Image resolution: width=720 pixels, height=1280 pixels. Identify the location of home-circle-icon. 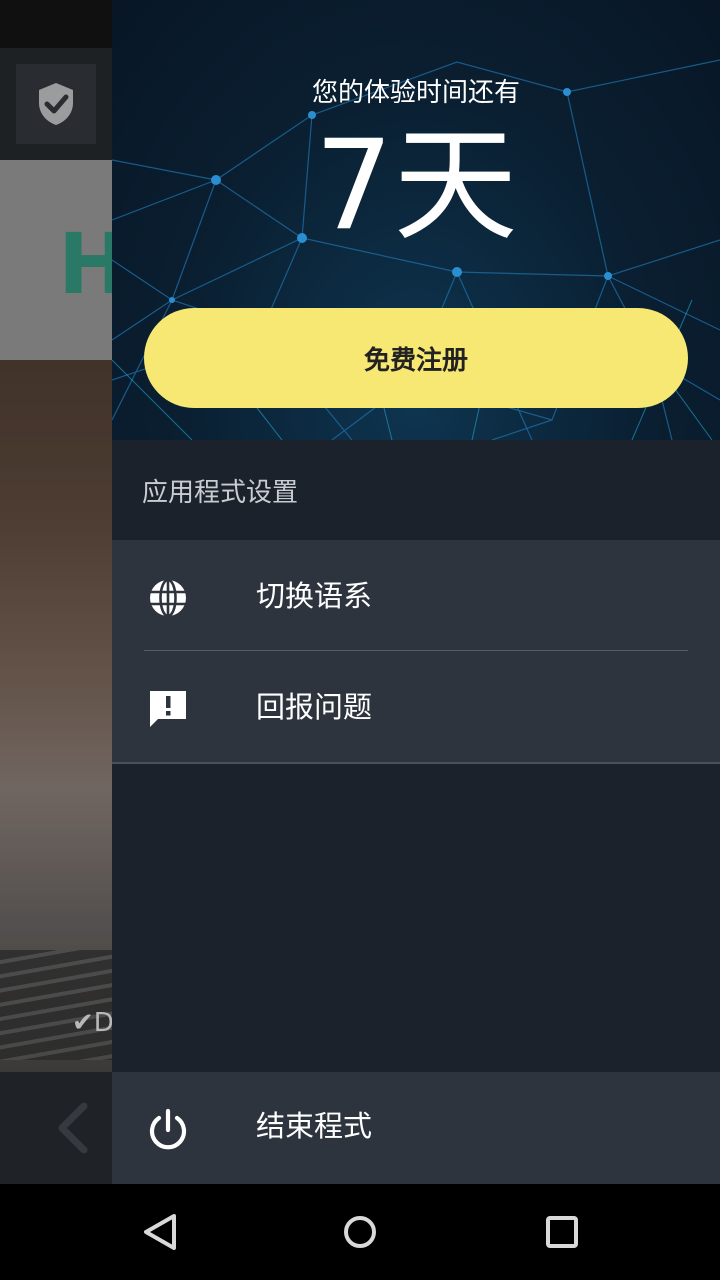
(360, 1232).